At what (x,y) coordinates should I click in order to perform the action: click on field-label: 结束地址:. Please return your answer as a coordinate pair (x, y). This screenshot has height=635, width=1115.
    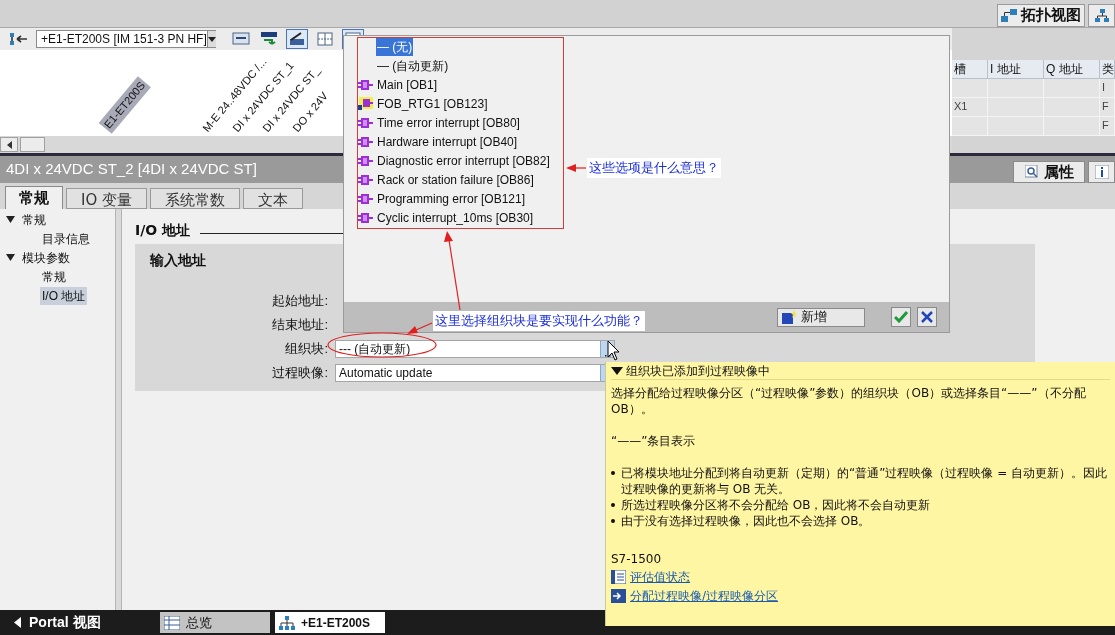
    Looking at the image, I should click on (300, 325).